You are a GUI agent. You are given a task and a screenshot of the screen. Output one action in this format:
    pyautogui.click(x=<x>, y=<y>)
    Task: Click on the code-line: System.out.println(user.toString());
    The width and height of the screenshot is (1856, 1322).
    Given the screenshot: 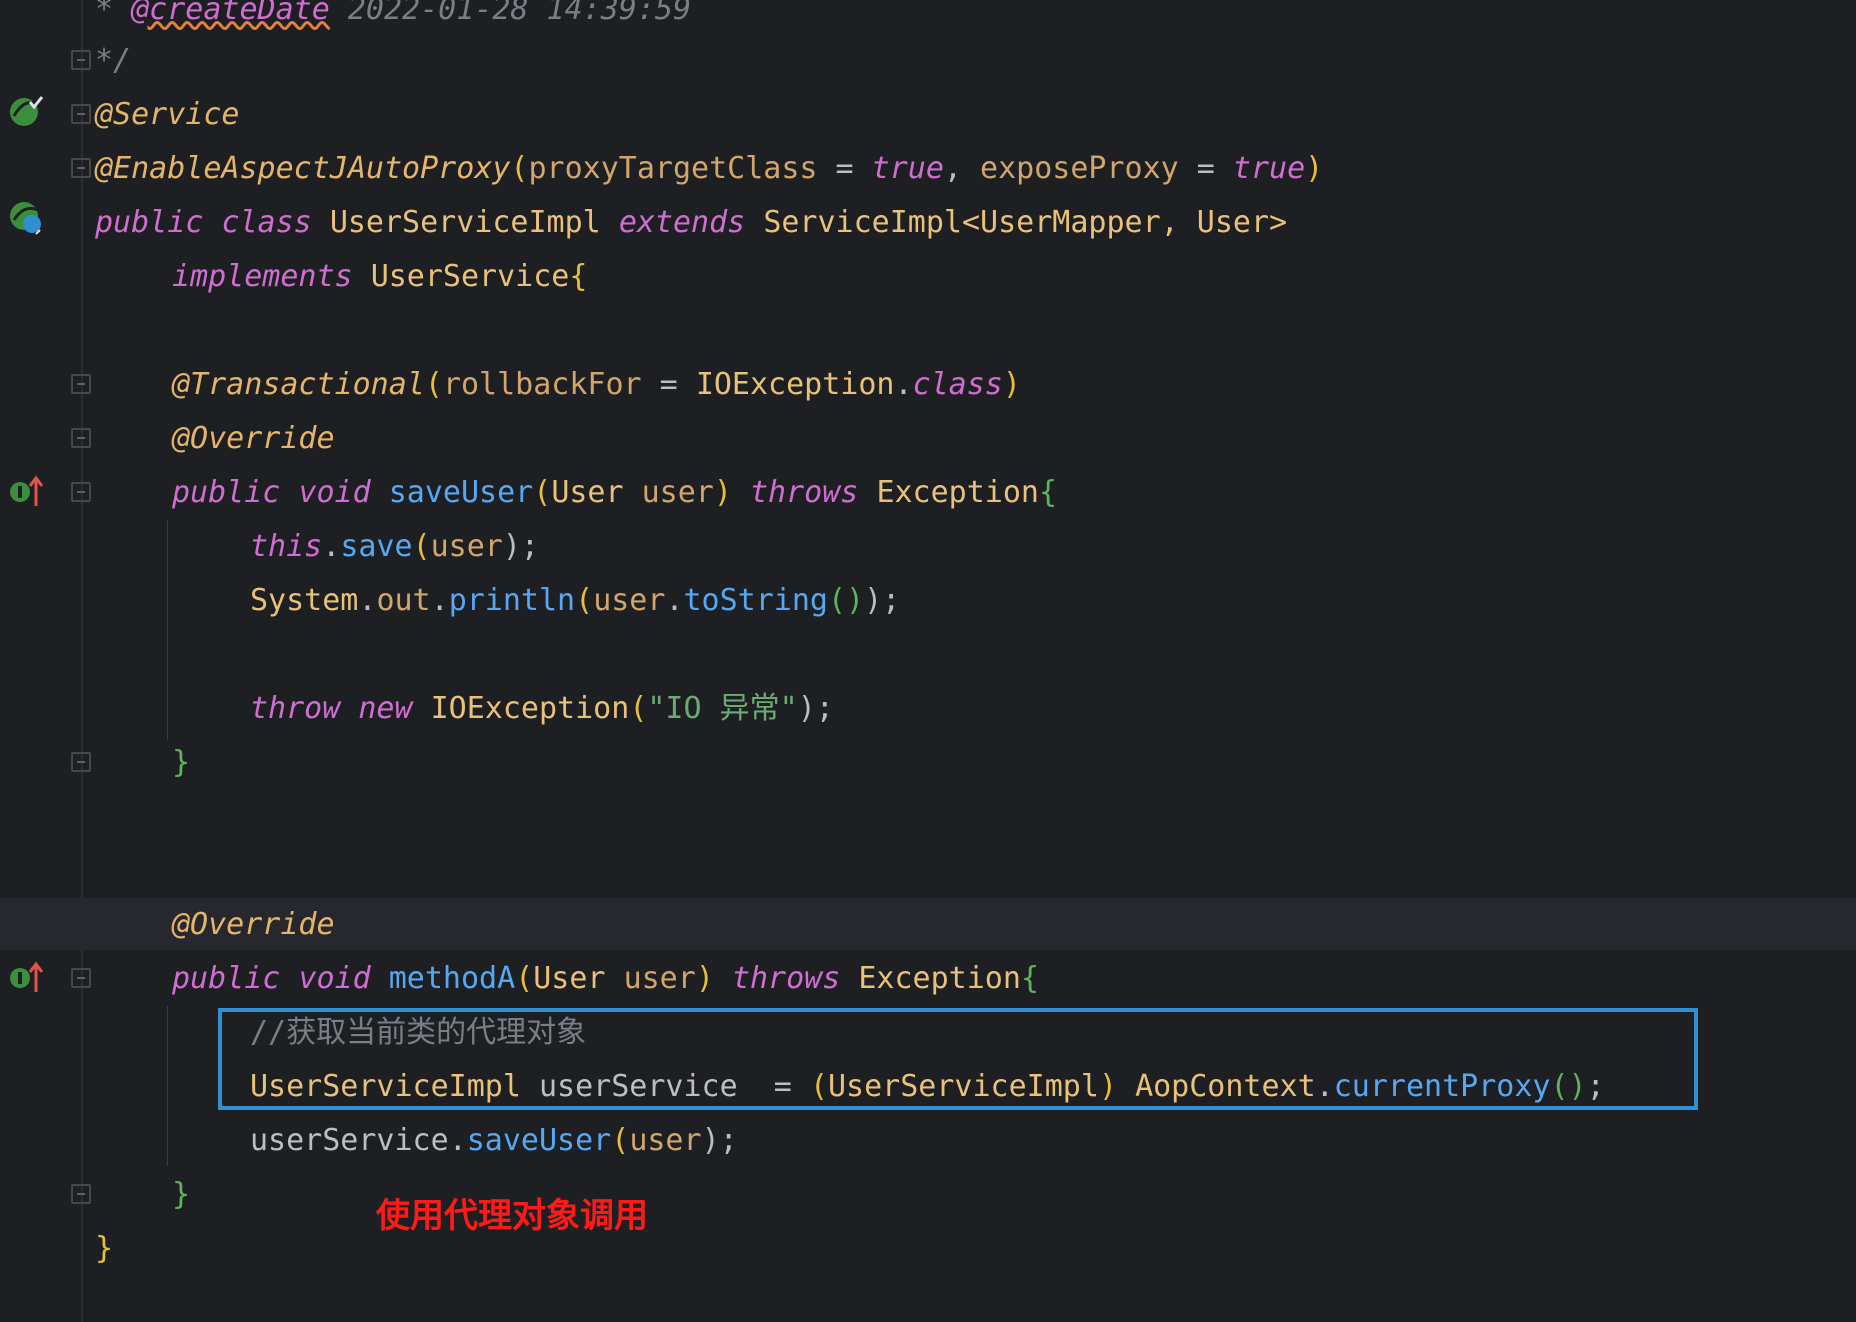 What is the action you would take?
    pyautogui.click(x=575, y=601)
    